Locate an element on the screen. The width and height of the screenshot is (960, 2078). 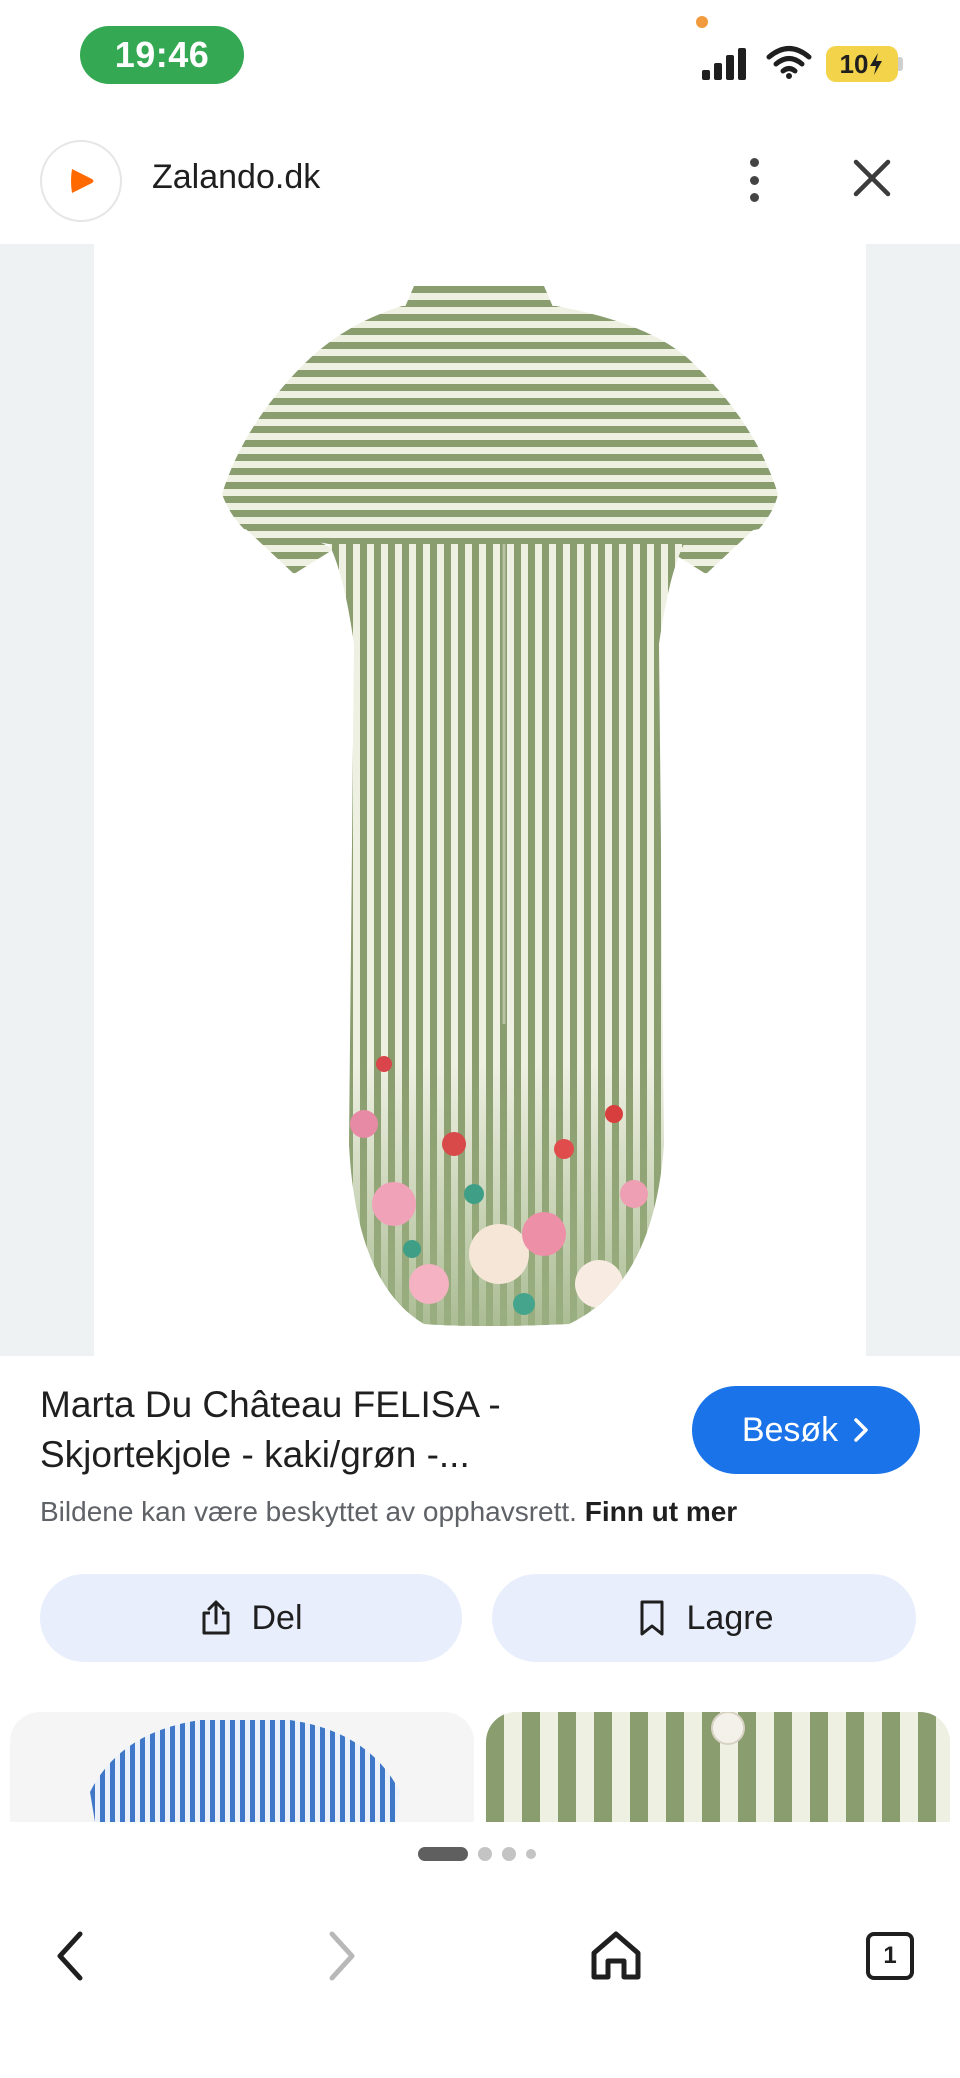
tabs-icon: 1 is located at coordinates (890, 1956).